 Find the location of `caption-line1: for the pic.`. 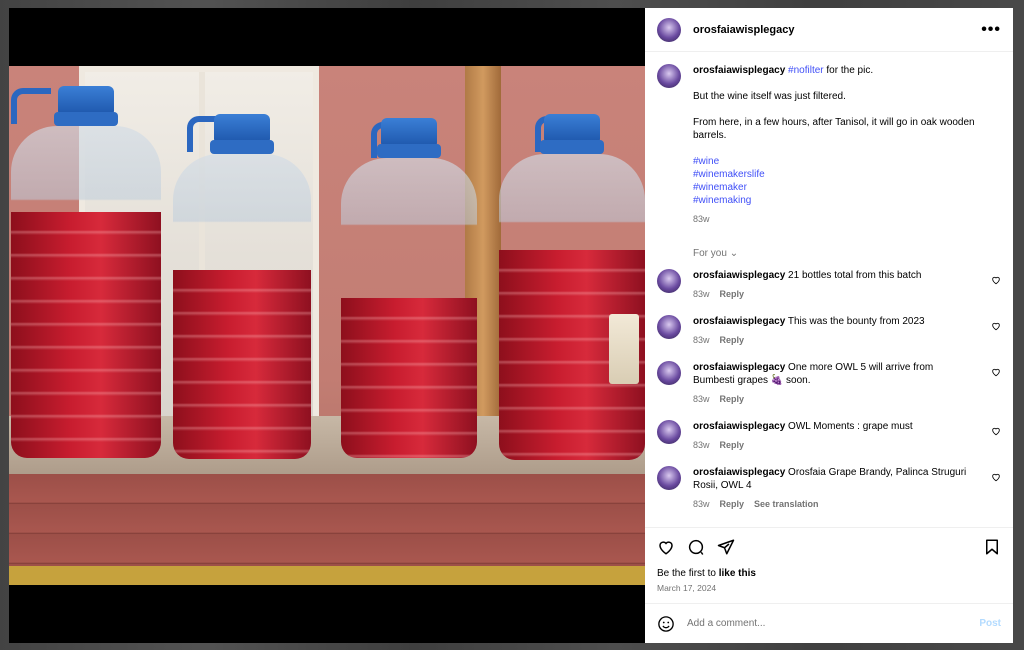

caption-line1: for the pic. is located at coordinates (848, 70).